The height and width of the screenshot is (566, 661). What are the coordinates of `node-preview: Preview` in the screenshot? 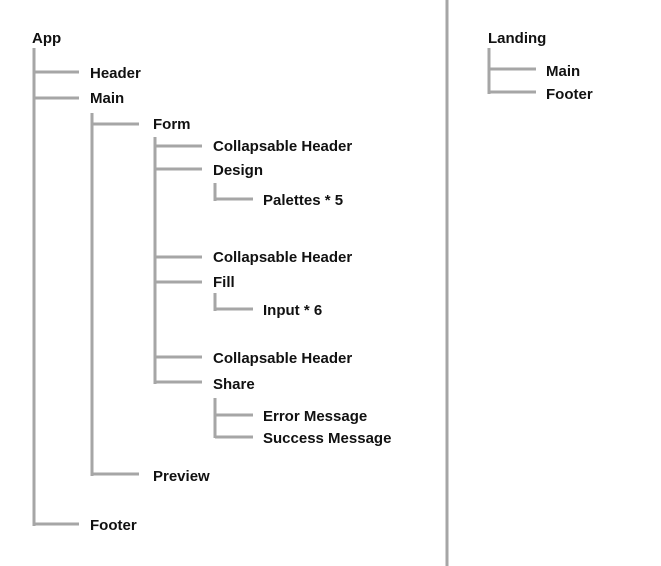 It's located at (181, 476).